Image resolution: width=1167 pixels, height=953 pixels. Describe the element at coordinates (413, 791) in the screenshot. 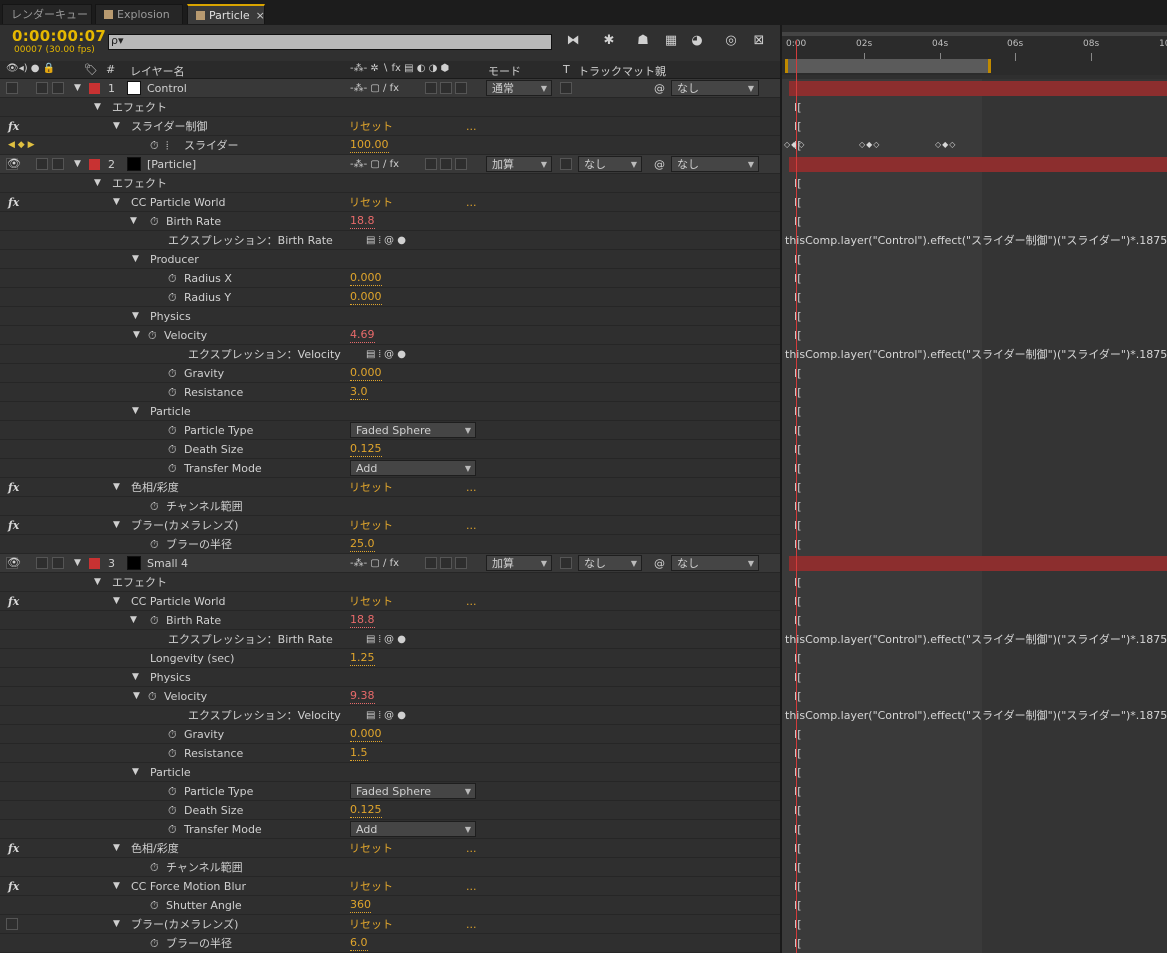

I see `property-dropdown: Faded Sphere ▼` at that location.